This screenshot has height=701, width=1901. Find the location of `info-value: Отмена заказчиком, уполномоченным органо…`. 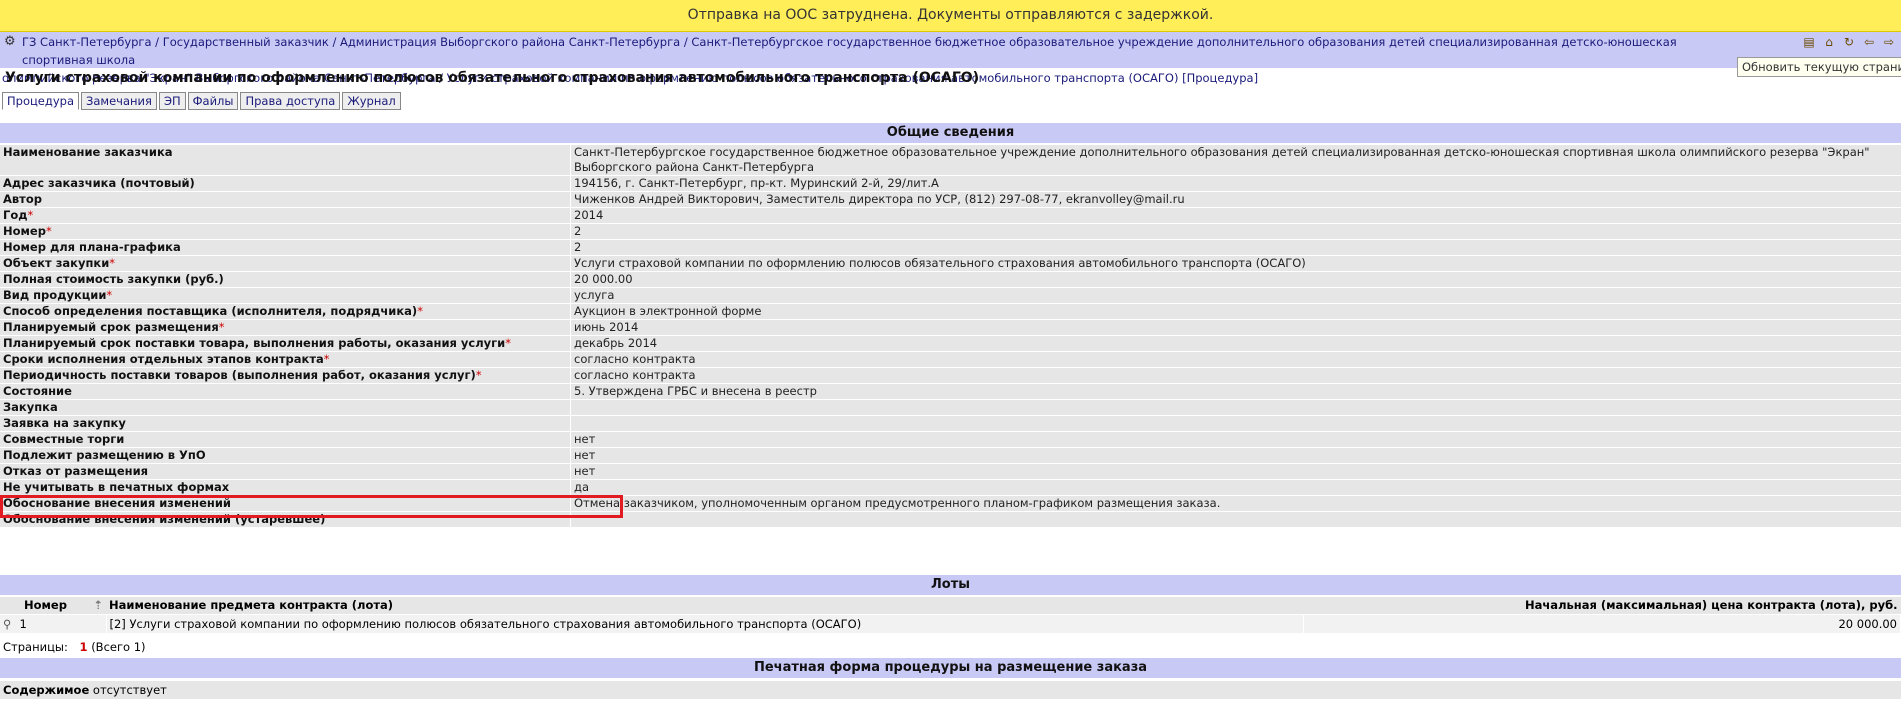

info-value: Отмена заказчиком, уполномоченным органо… is located at coordinates (1235, 503).